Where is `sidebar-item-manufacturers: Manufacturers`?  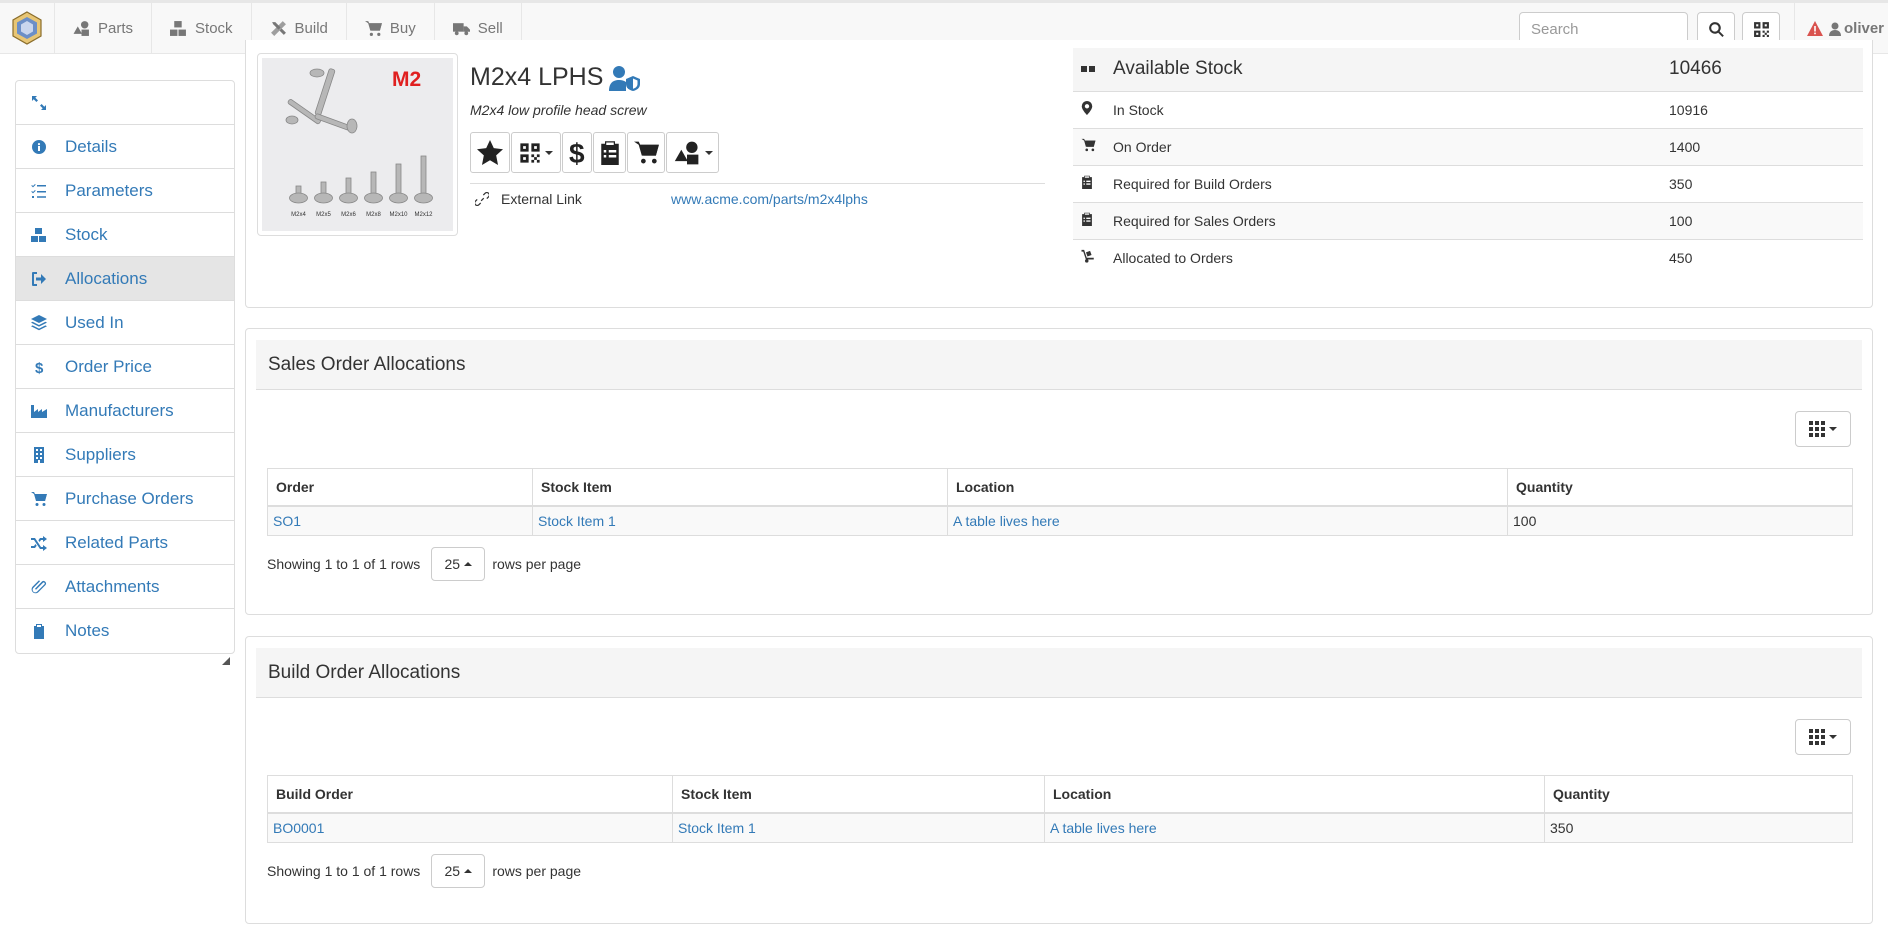 sidebar-item-manufacturers: Manufacturers is located at coordinates (125, 411).